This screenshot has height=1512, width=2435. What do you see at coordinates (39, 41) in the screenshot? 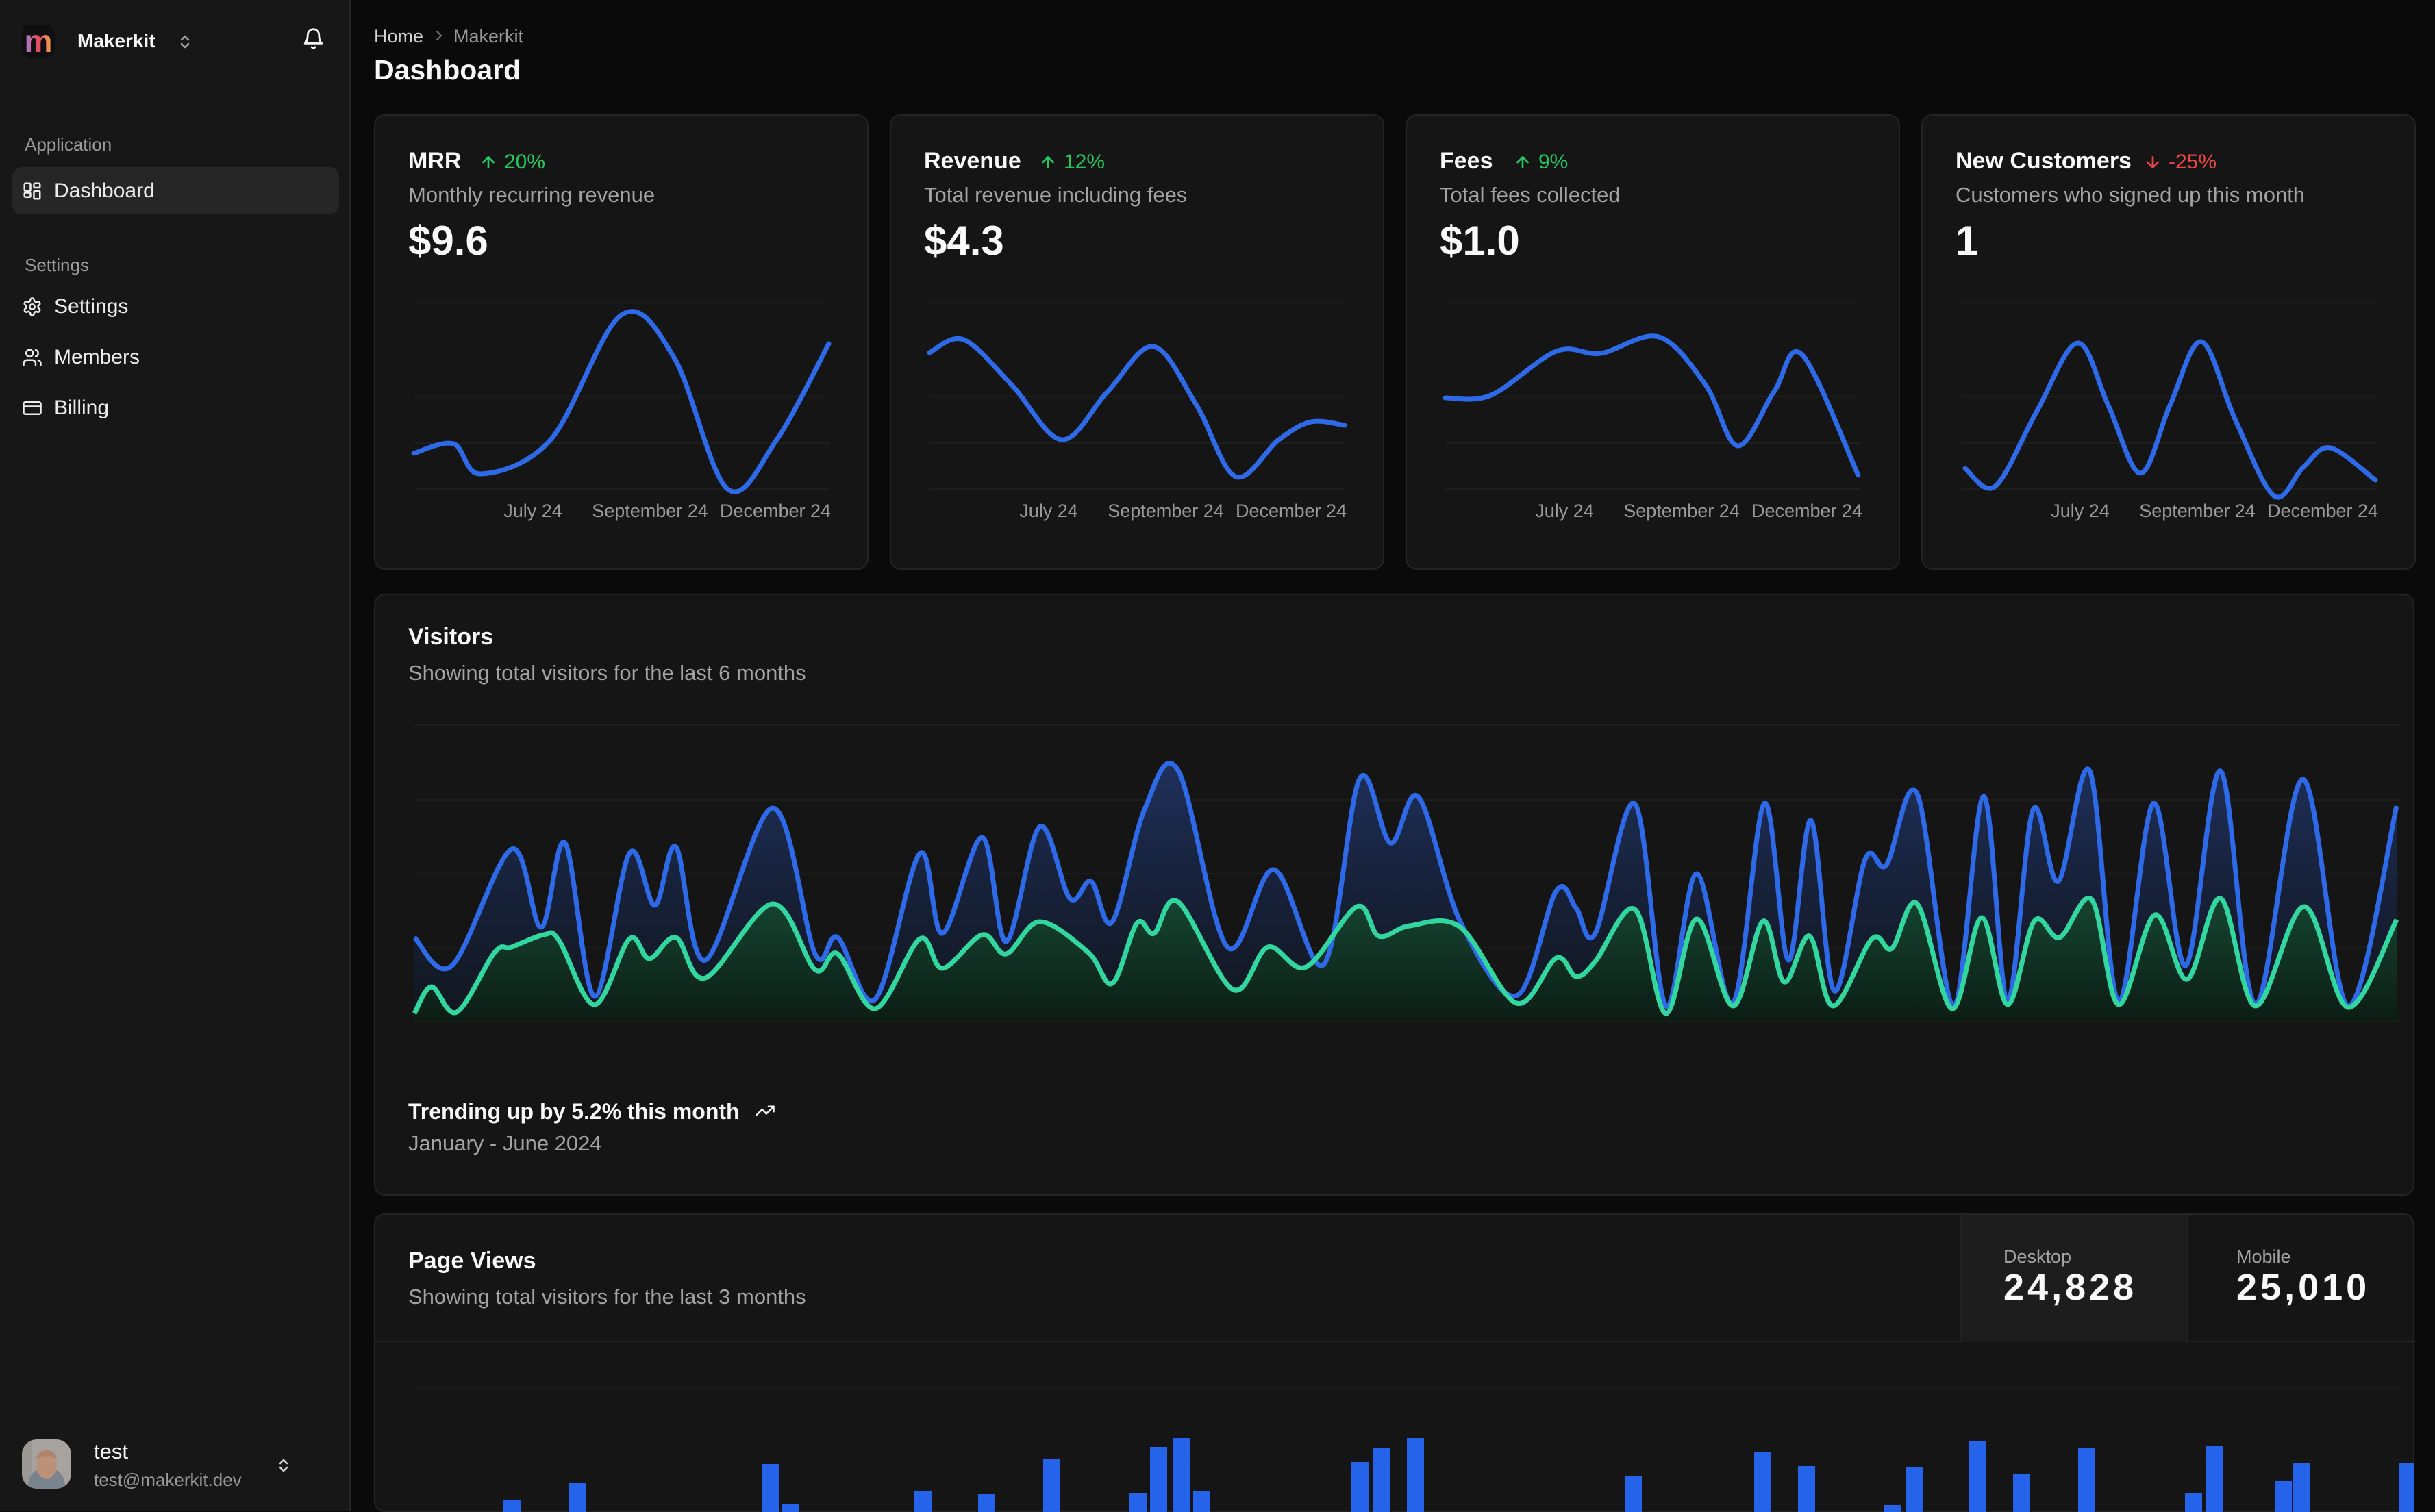
I see `svg-text: m` at bounding box center [39, 41].